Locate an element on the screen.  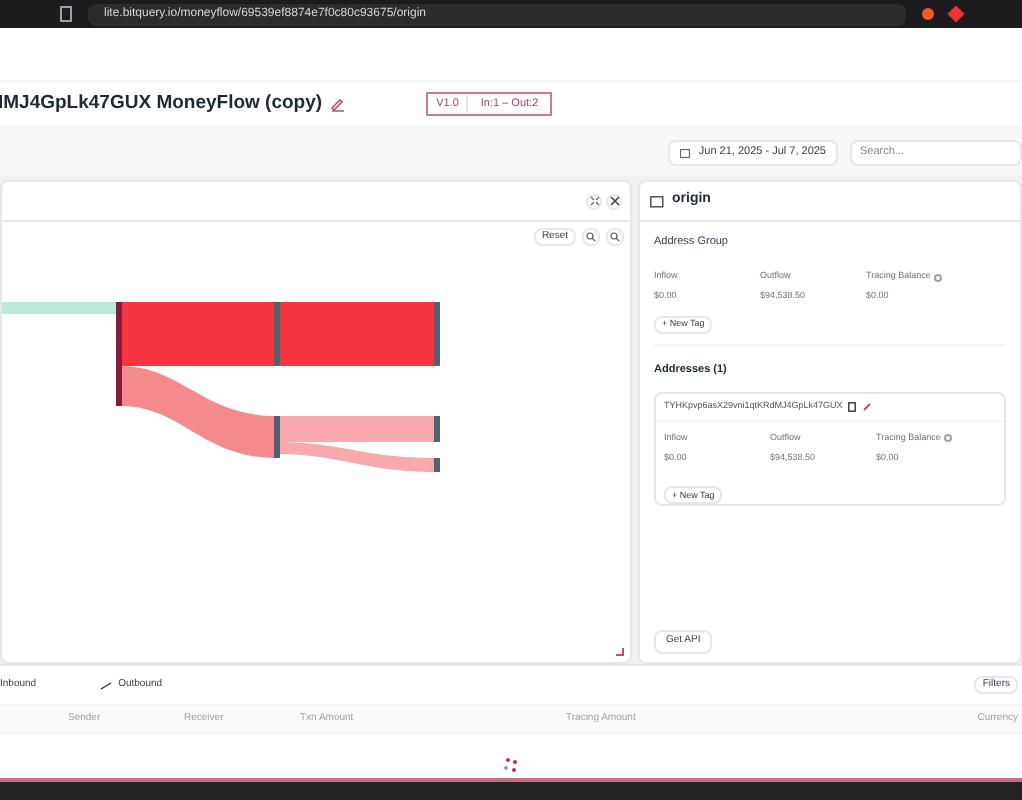
close-icon is located at coordinates (614, 201).